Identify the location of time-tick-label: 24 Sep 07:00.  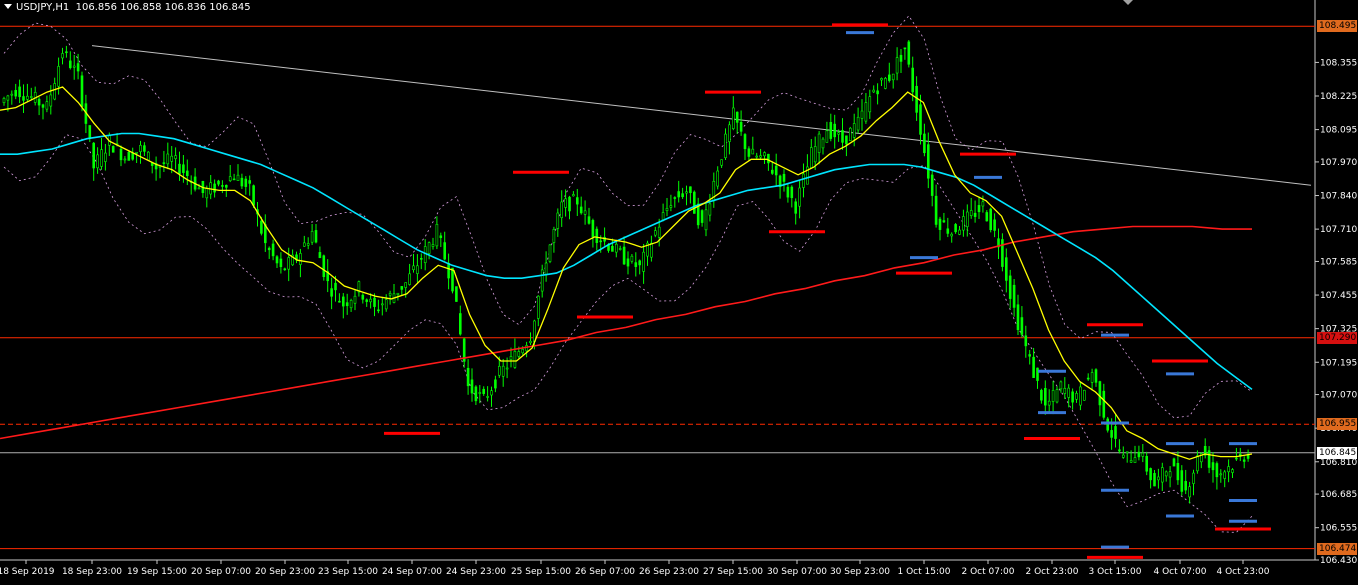
(412, 572).